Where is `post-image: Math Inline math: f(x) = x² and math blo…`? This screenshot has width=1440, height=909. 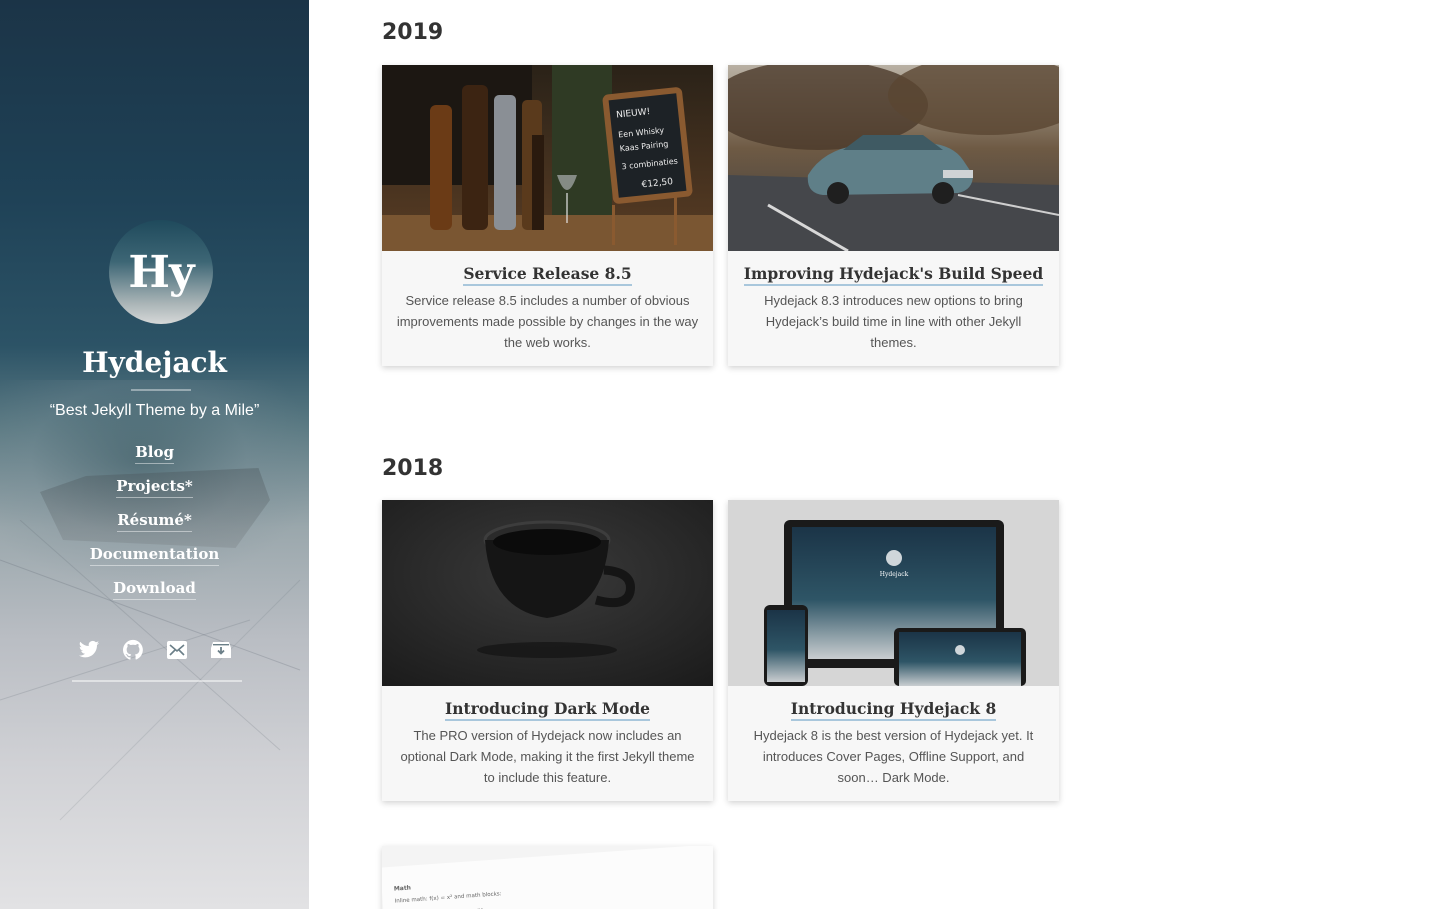 post-image: Math Inline math: f(x) = x² and math blo… is located at coordinates (547, 877).